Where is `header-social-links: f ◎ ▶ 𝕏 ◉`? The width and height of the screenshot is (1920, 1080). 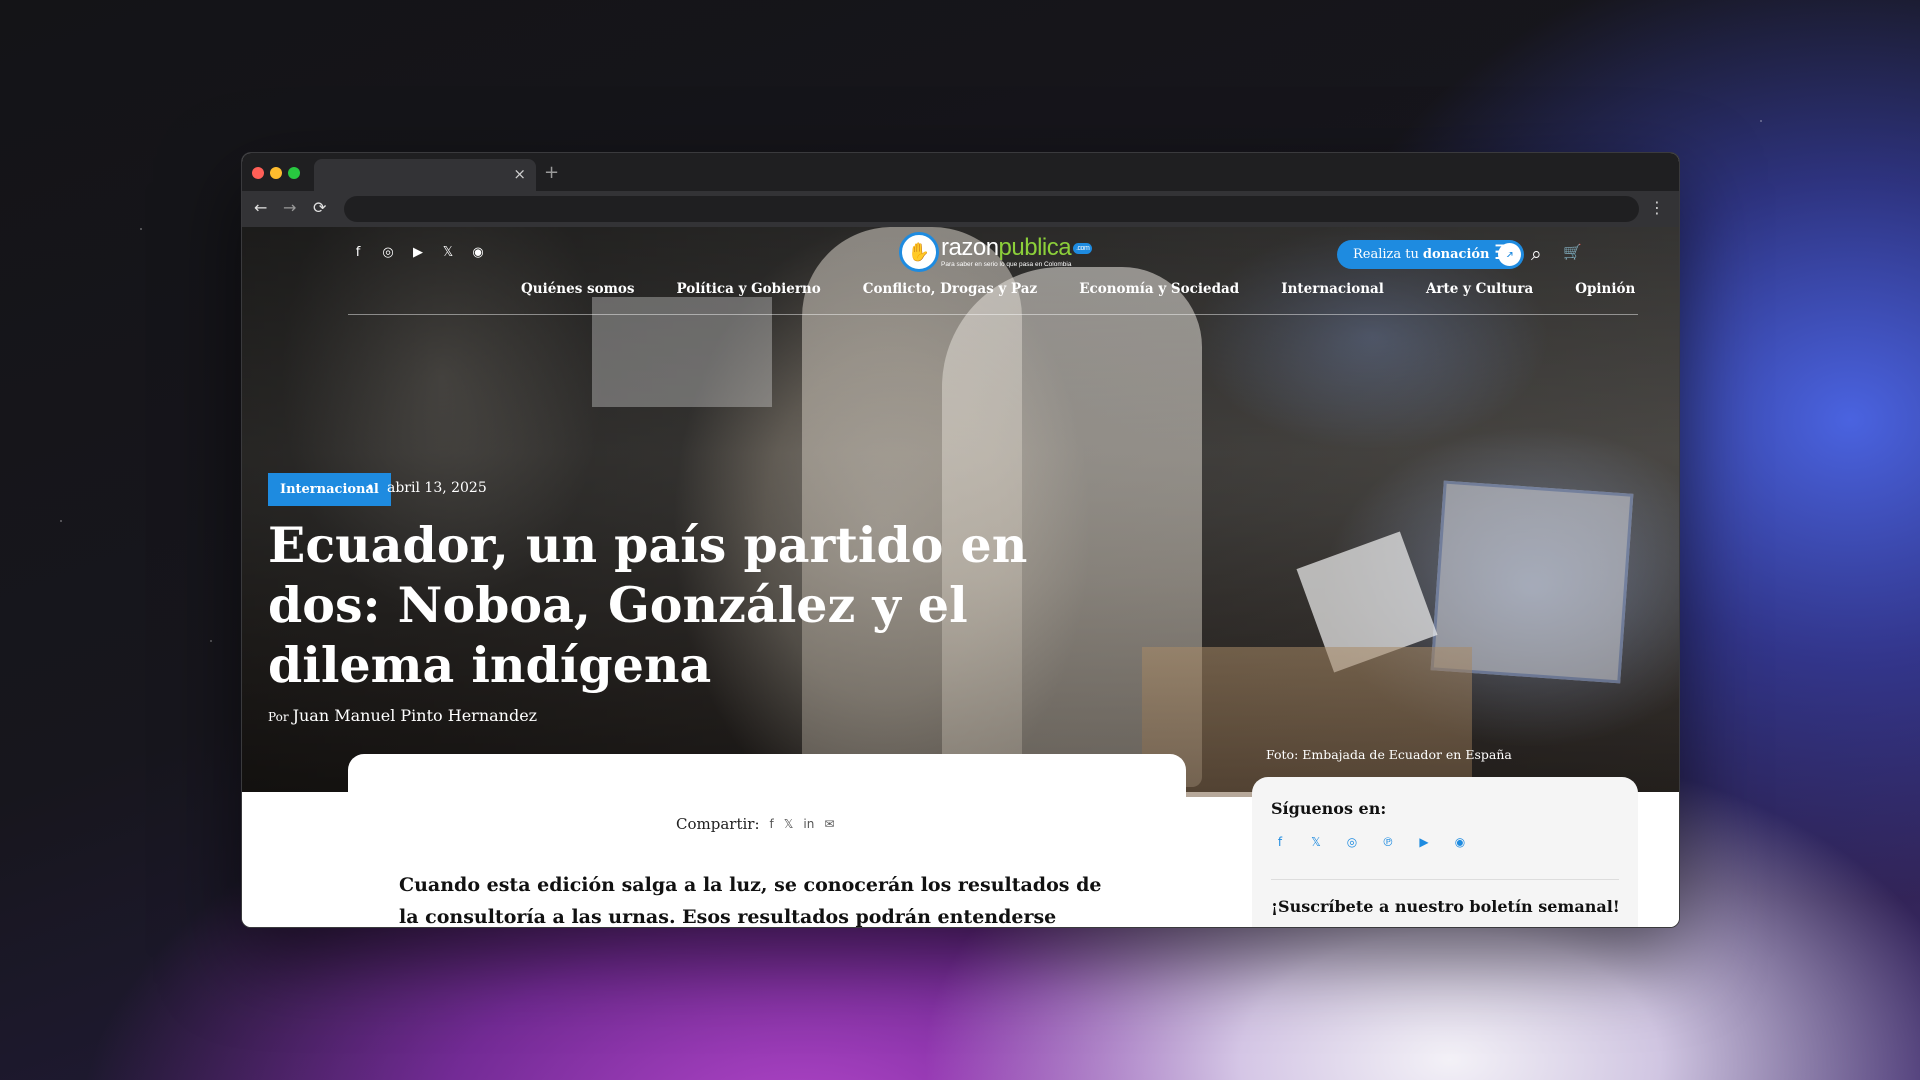 header-social-links: f ◎ ▶ 𝕏 ◉ is located at coordinates (418, 252).